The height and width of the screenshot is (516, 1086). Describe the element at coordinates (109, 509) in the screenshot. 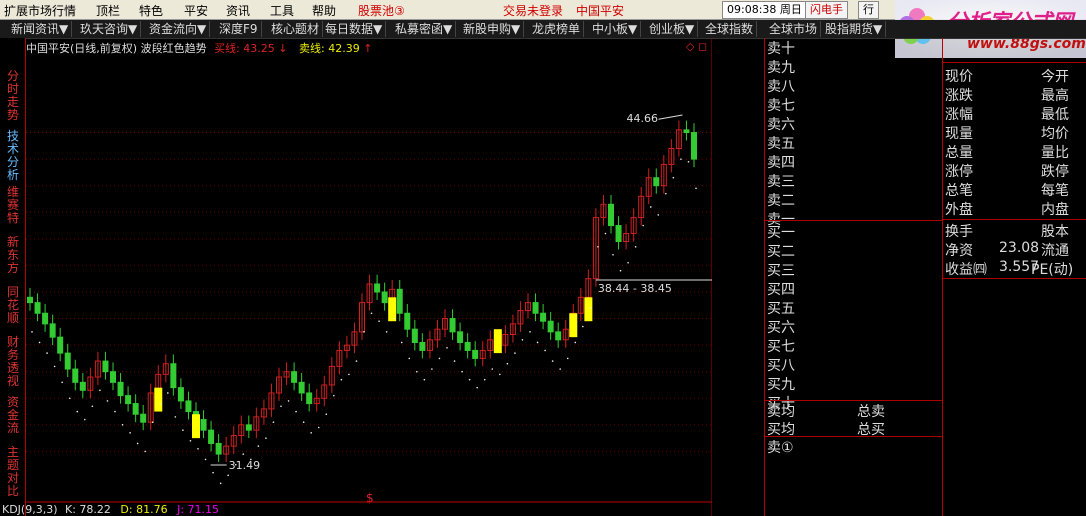

I see `kdj-indicator-bar: KDJ(9,3,3) K: 78.22 D: 81.76 J: 71.15` at that location.